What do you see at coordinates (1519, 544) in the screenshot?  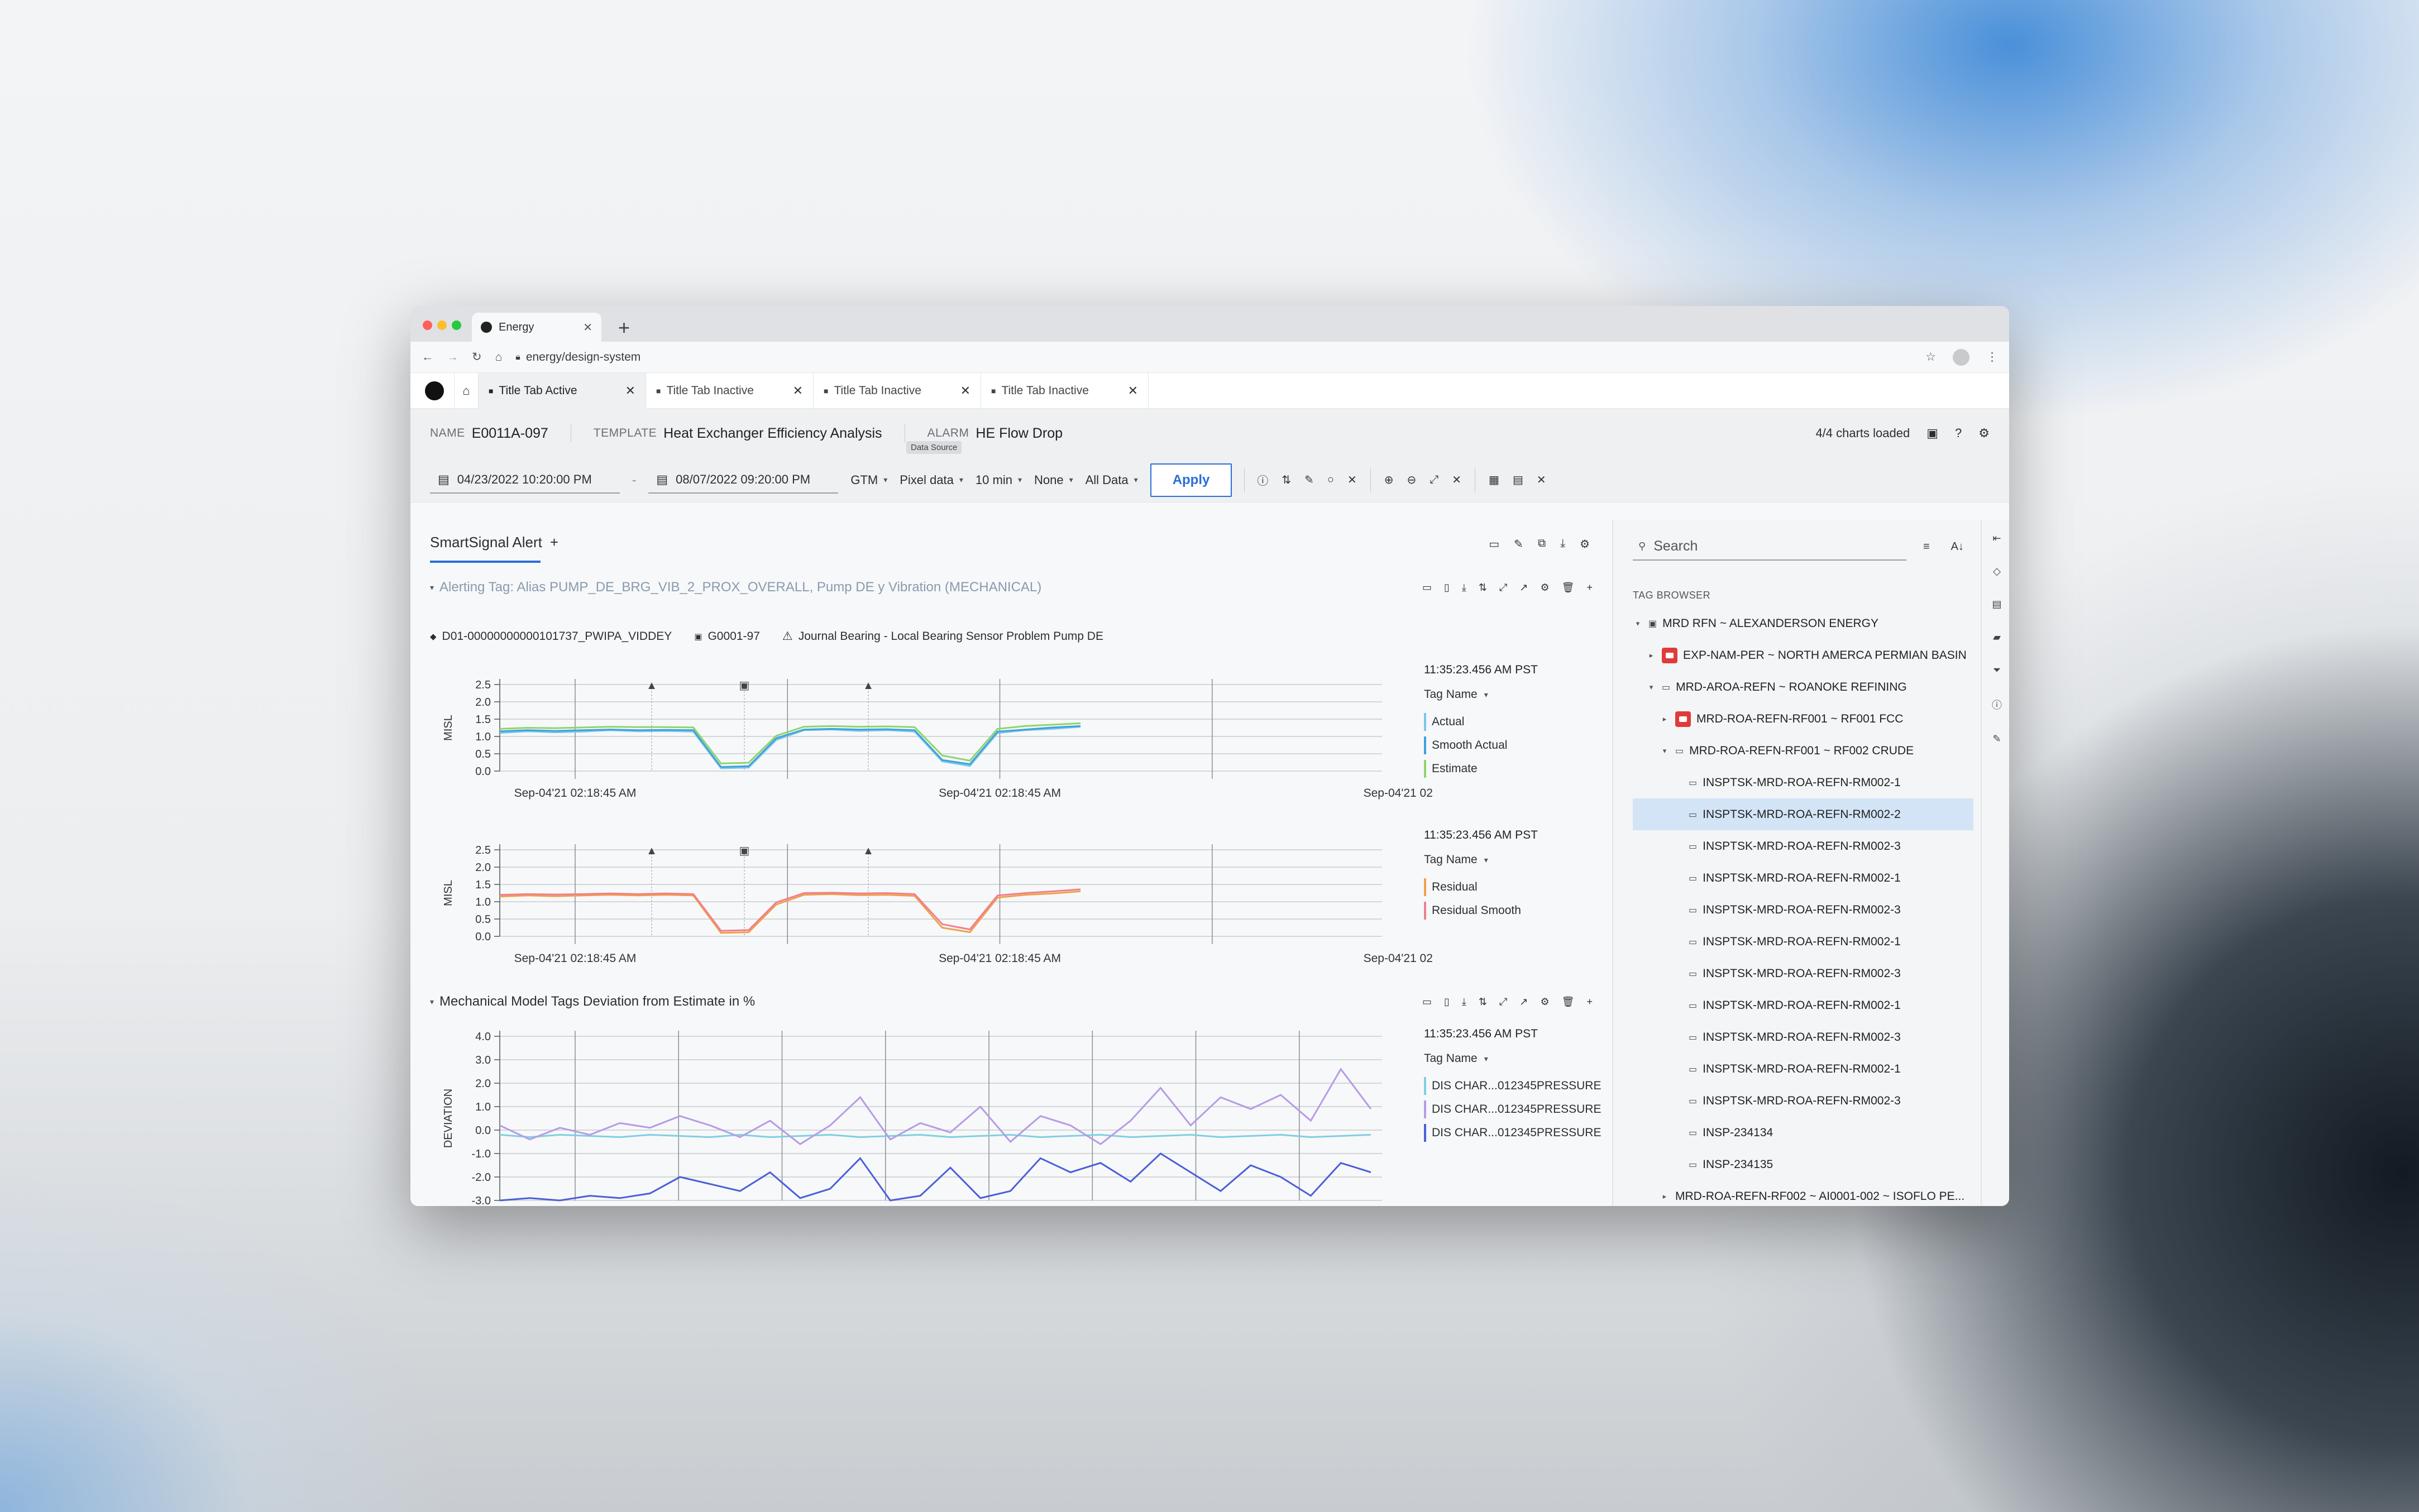 I see `edit-icon: ✎` at bounding box center [1519, 544].